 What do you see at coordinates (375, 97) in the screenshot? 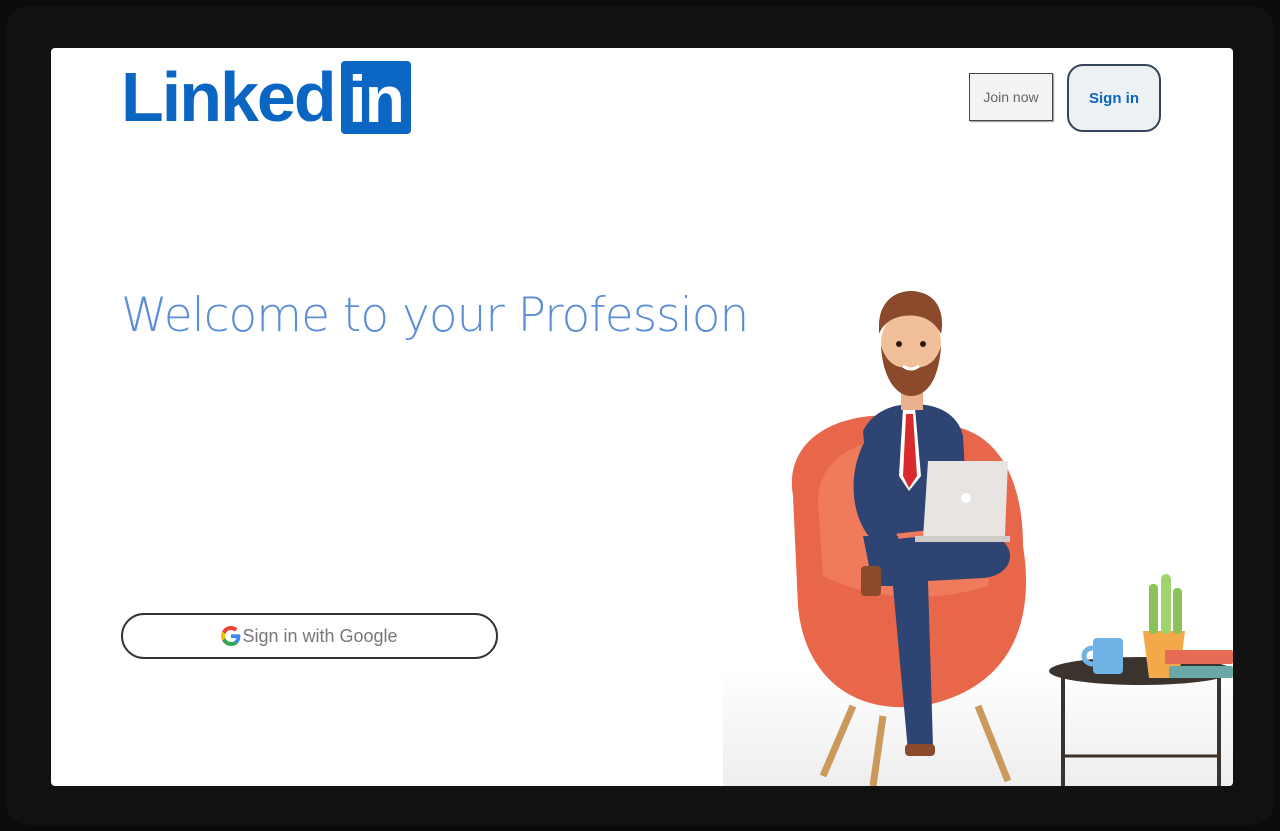
I see `logo-badge: in` at bounding box center [375, 97].